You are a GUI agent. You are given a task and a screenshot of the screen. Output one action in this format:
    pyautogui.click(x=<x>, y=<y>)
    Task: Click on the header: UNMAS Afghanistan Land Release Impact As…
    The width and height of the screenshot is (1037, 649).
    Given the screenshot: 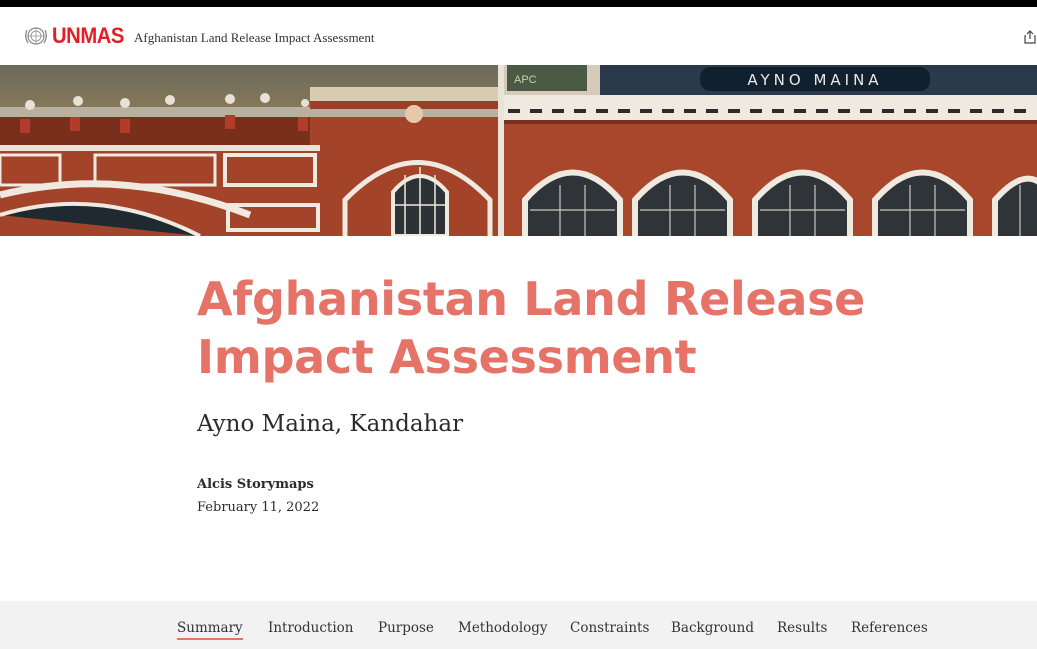 What is the action you would take?
    pyautogui.click(x=518, y=36)
    